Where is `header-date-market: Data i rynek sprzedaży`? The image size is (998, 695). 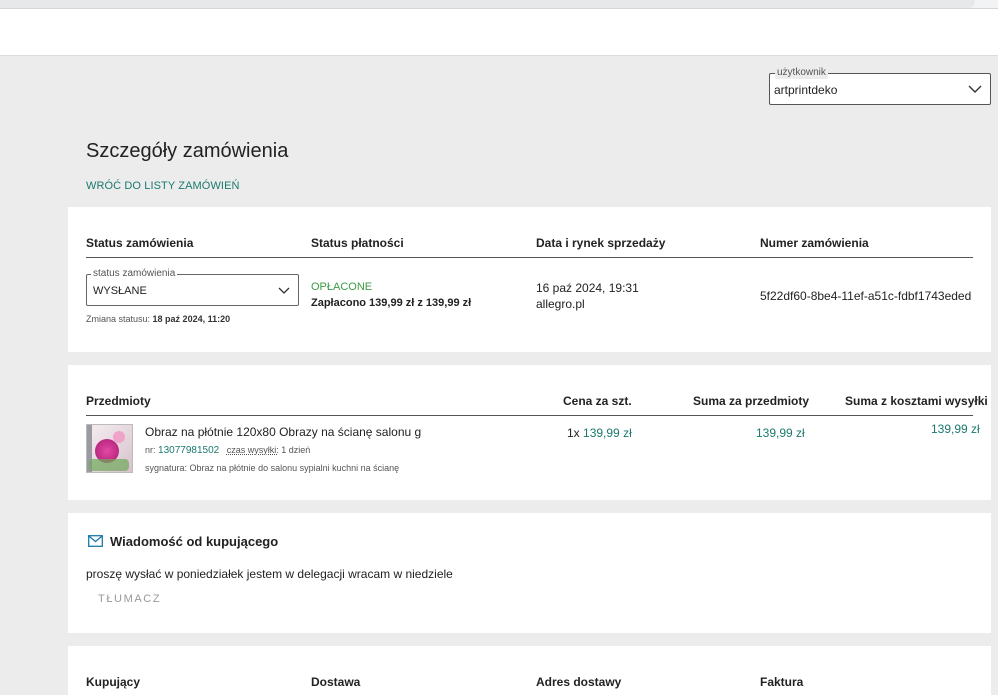 header-date-market: Data i rynek sprzedaży is located at coordinates (601, 243).